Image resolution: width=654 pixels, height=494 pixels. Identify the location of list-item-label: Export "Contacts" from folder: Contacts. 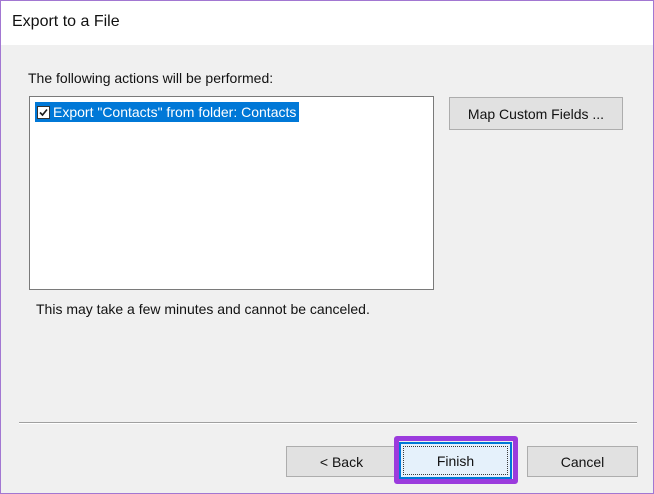
(175, 112).